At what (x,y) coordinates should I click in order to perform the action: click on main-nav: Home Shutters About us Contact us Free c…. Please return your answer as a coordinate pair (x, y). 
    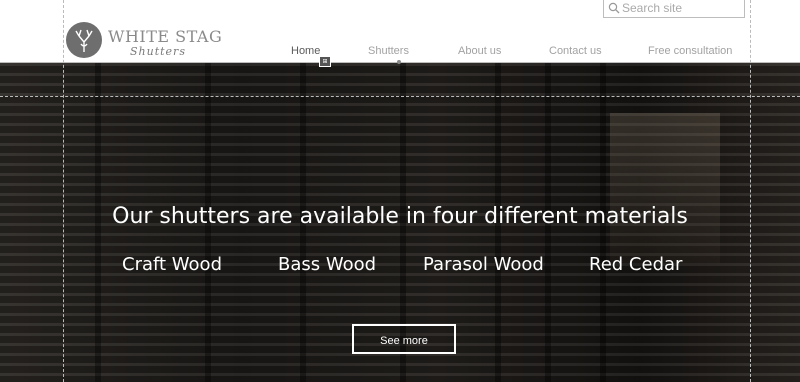
    Looking at the image, I should click on (400, 54).